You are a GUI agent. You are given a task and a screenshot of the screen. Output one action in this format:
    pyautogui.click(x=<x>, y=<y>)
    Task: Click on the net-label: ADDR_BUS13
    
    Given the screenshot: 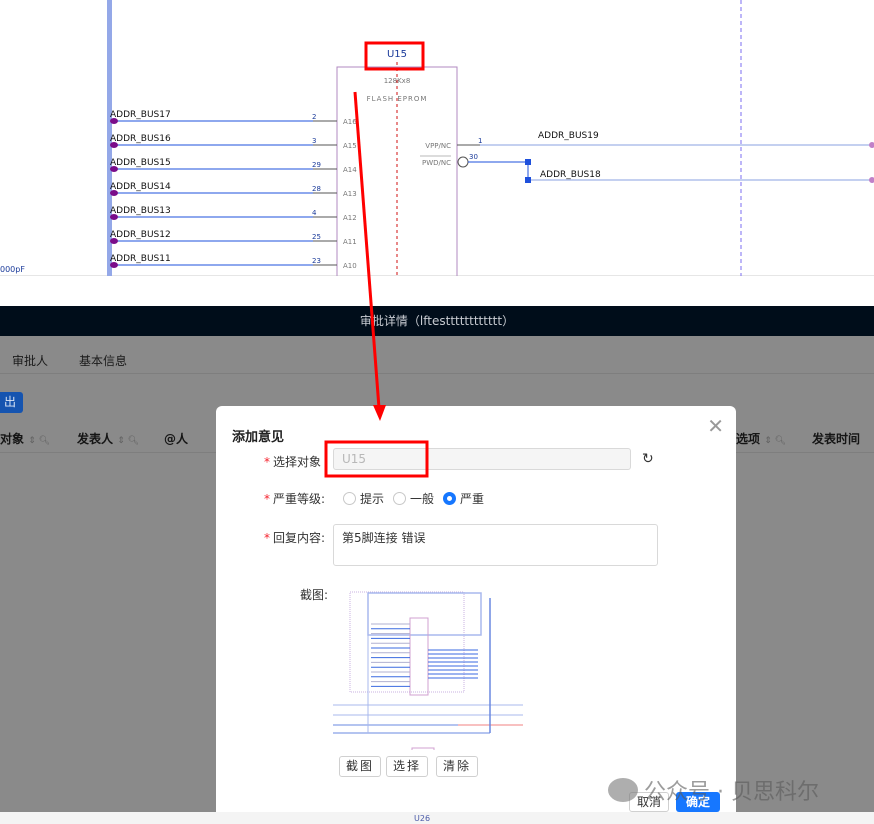 What is the action you would take?
    pyautogui.click(x=140, y=211)
    